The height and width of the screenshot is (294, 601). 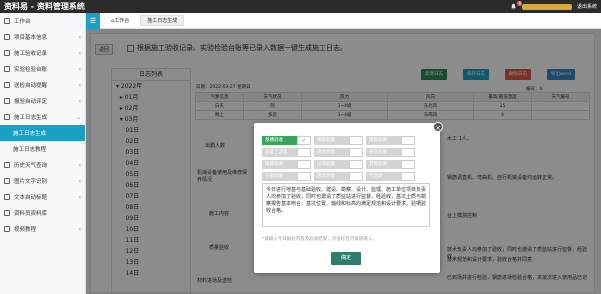 What do you see at coordinates (319, 239) in the screenshot?
I see `input-hint: *请输入今日报验内容及验收结果，点击标签可快速输入。` at bounding box center [319, 239].